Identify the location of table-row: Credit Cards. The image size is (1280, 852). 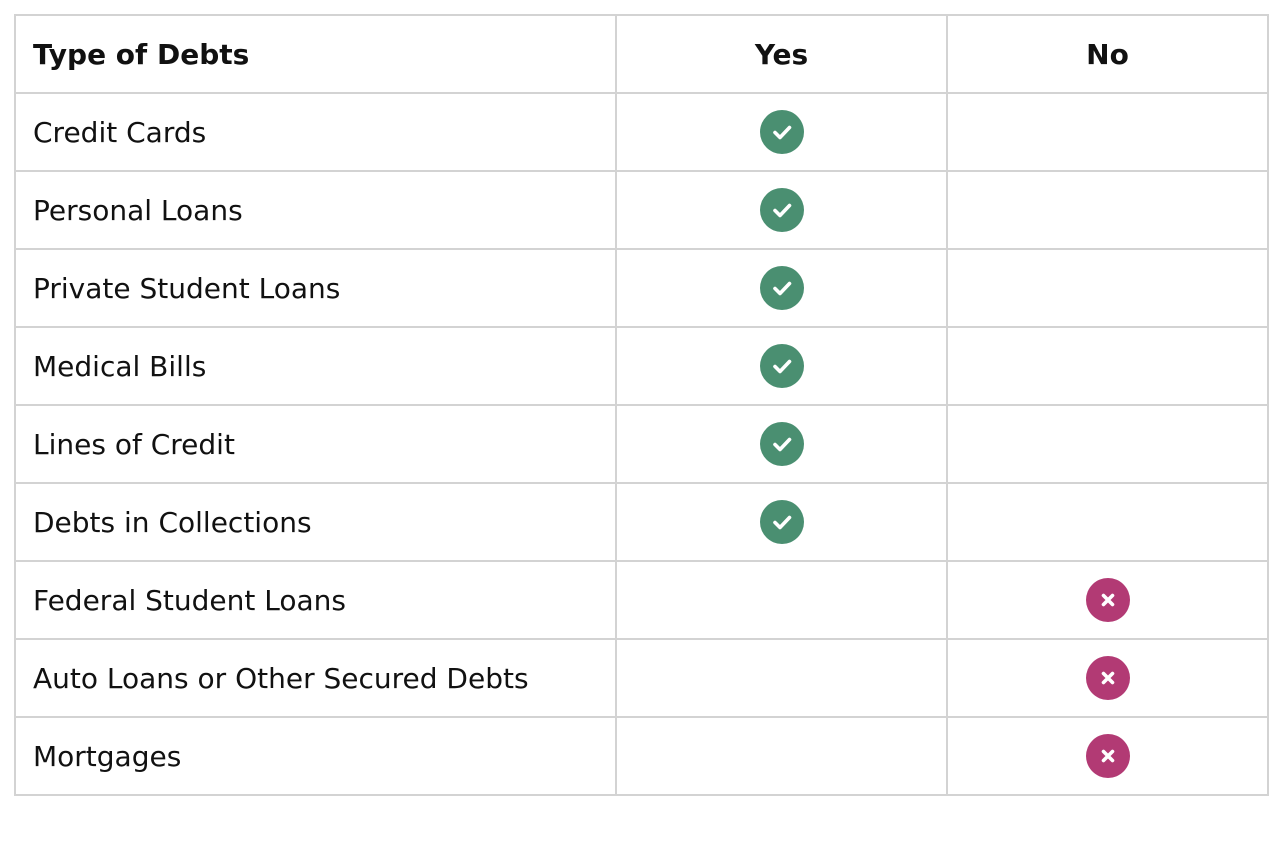
(641, 132).